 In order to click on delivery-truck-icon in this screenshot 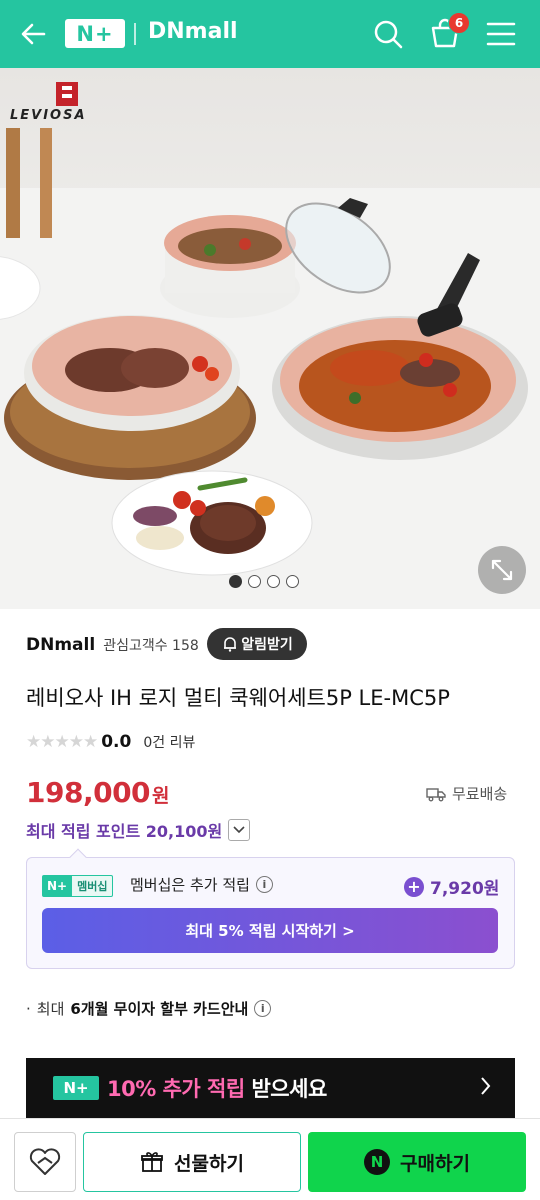, I will do `click(436, 794)`.